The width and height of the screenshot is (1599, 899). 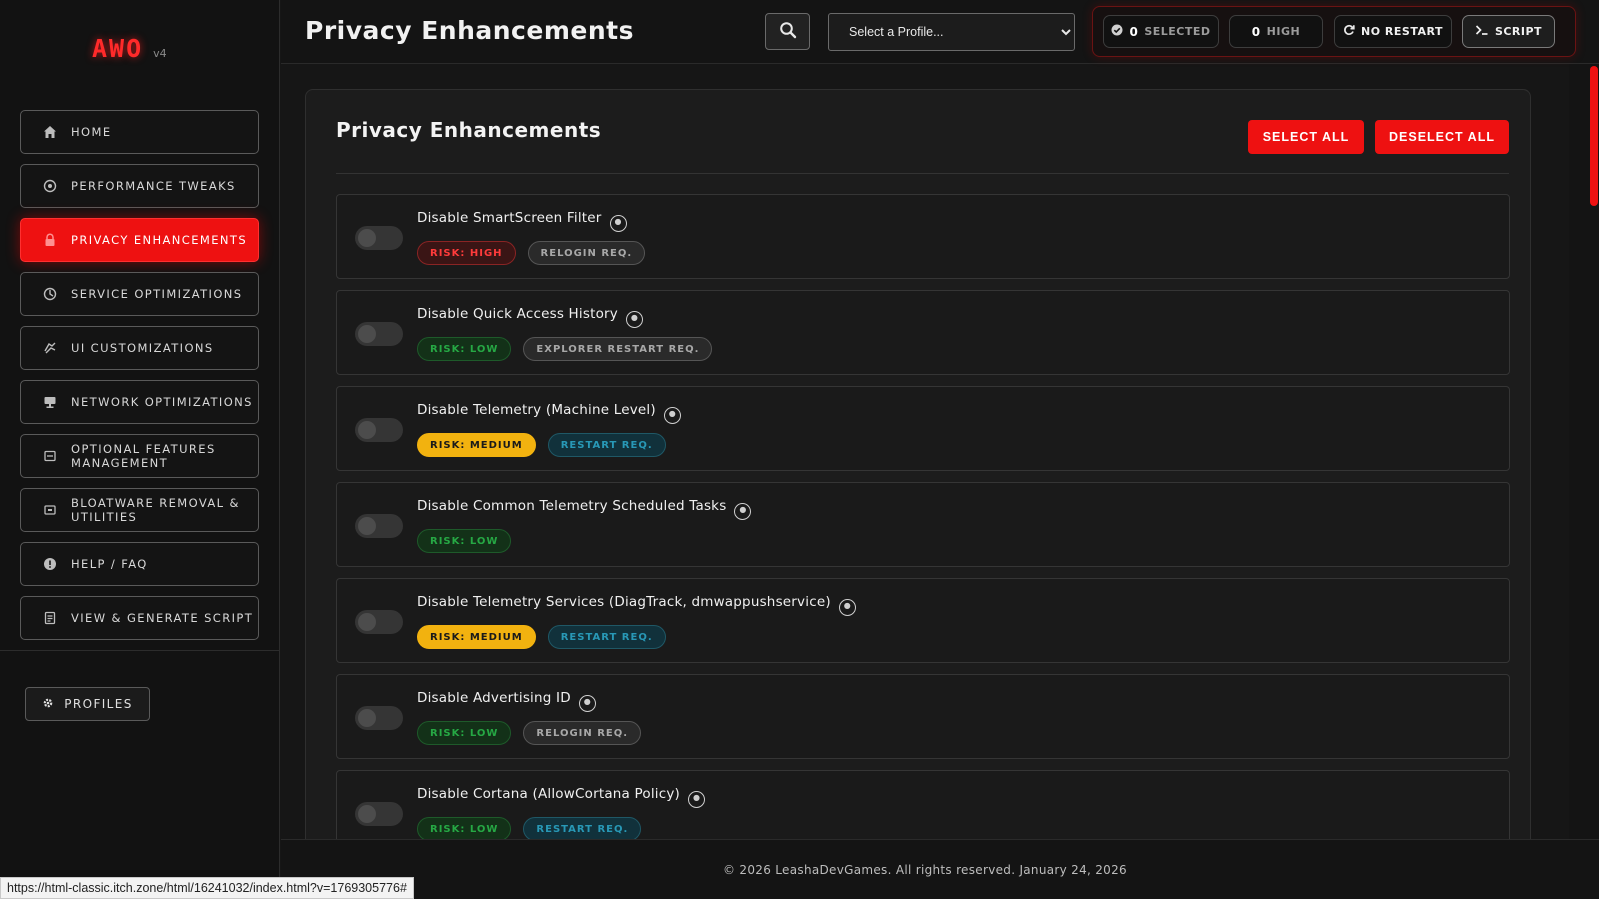 What do you see at coordinates (153, 186) in the screenshot?
I see `sidebar-item-label: PERFORMANCE TWEAKS` at bounding box center [153, 186].